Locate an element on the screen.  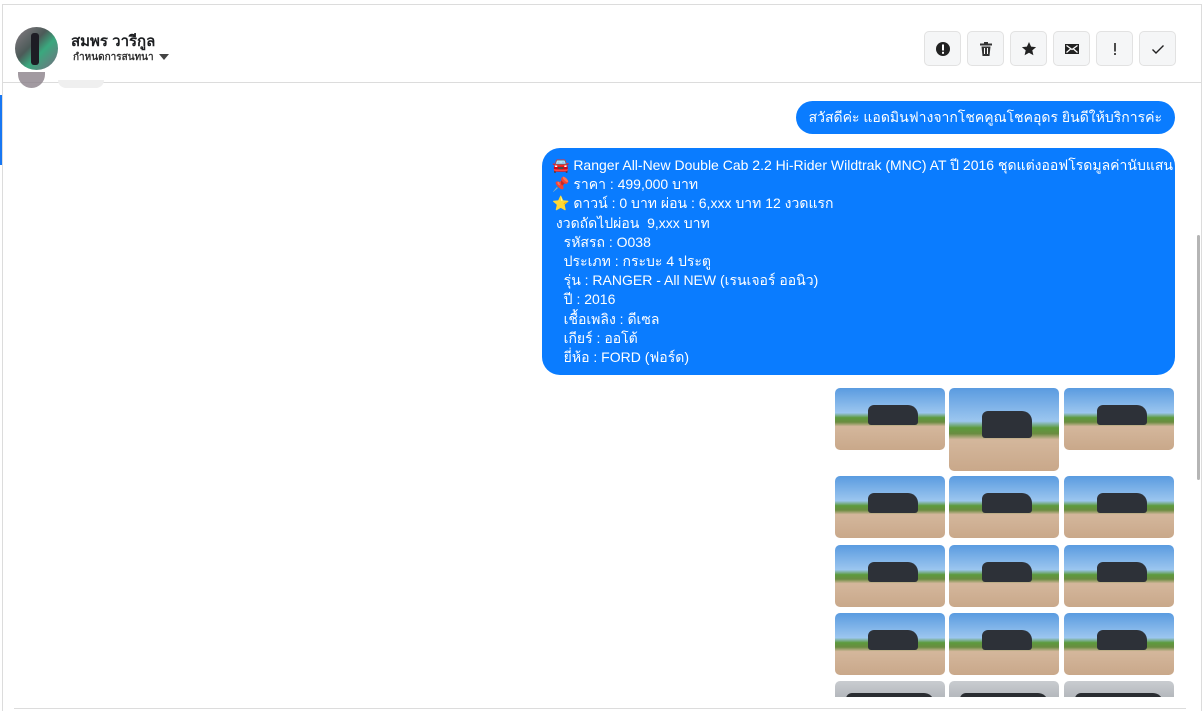
avatar is located at coordinates (36, 48).